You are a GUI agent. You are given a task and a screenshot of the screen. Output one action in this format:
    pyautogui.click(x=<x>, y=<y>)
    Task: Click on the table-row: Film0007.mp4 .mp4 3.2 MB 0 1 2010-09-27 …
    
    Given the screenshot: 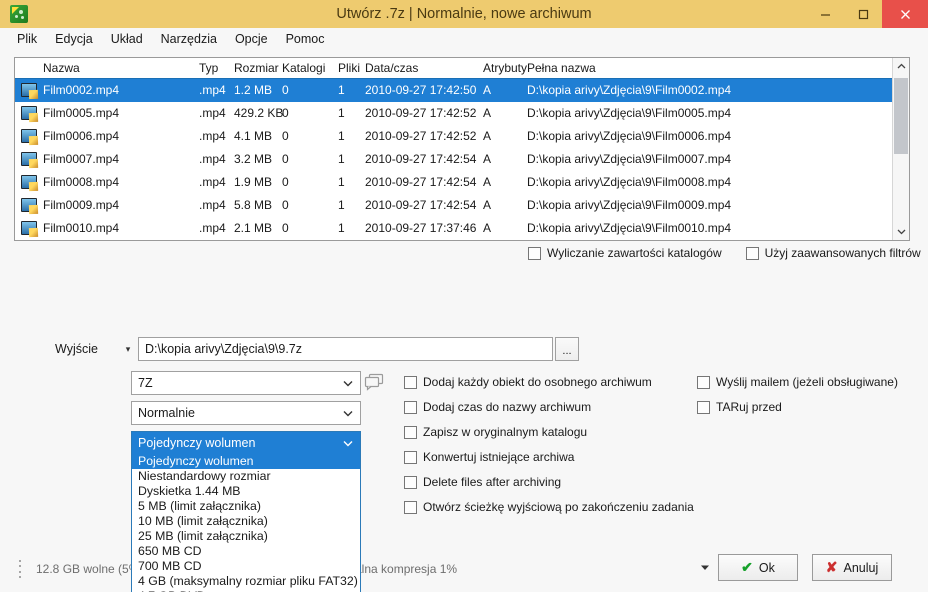 What is the action you would take?
    pyautogui.click(x=453, y=159)
    